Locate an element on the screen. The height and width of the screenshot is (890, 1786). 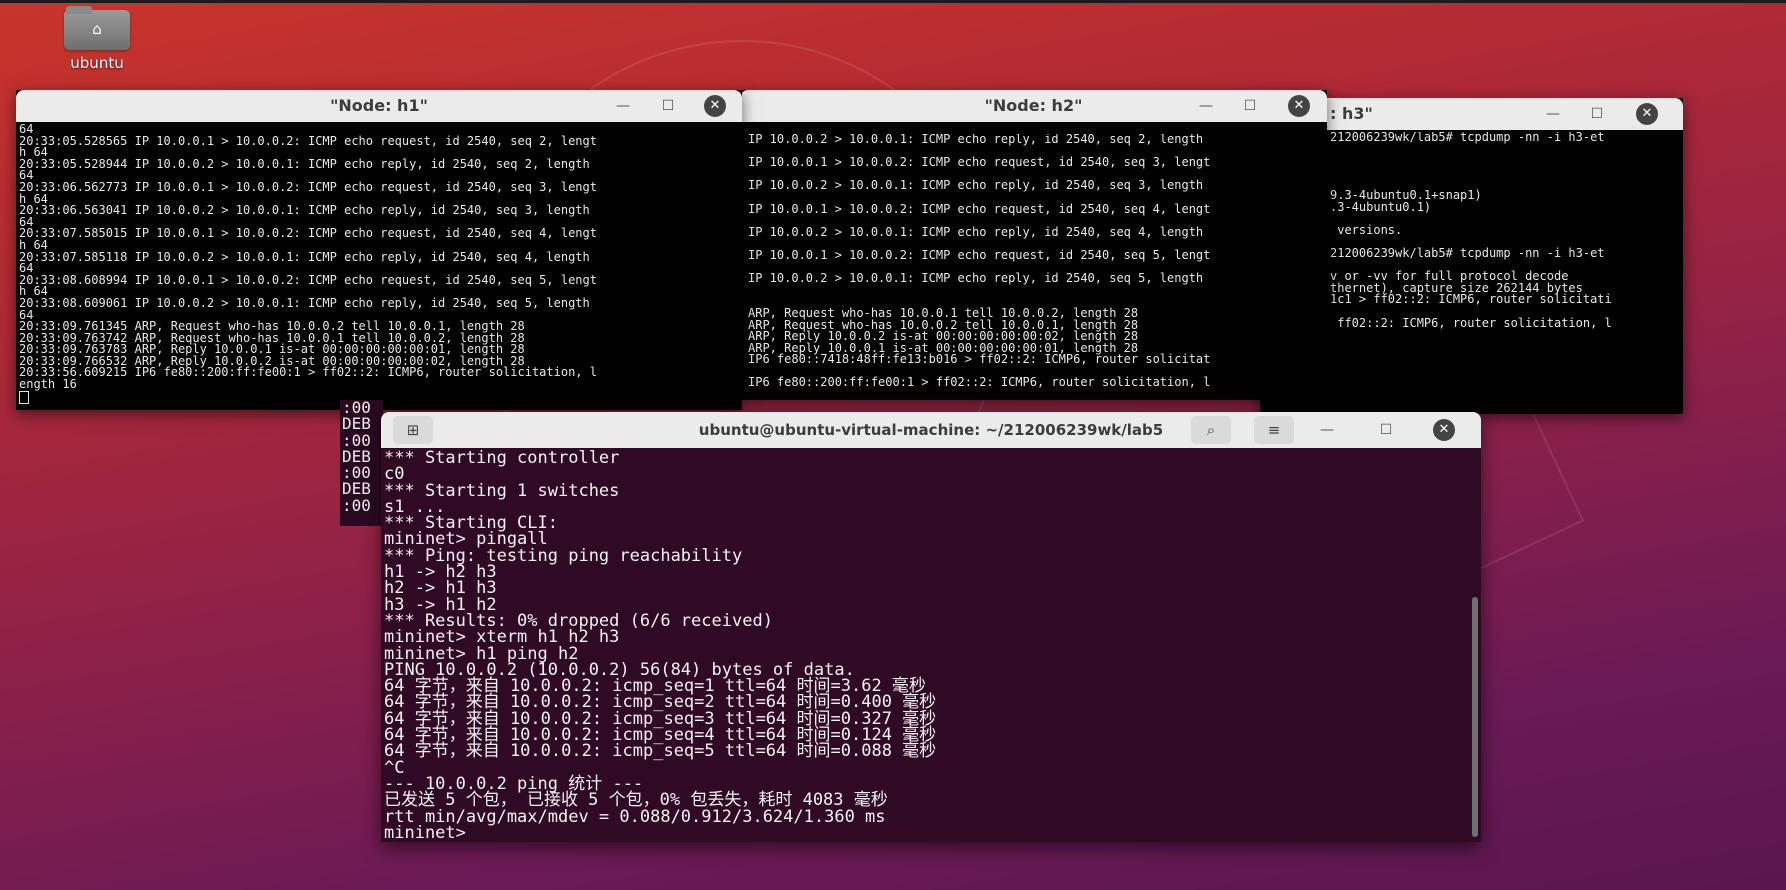
xterm-titlebar-h1: "Node: h1" — ☐ ✕ is located at coordinates (379, 106).